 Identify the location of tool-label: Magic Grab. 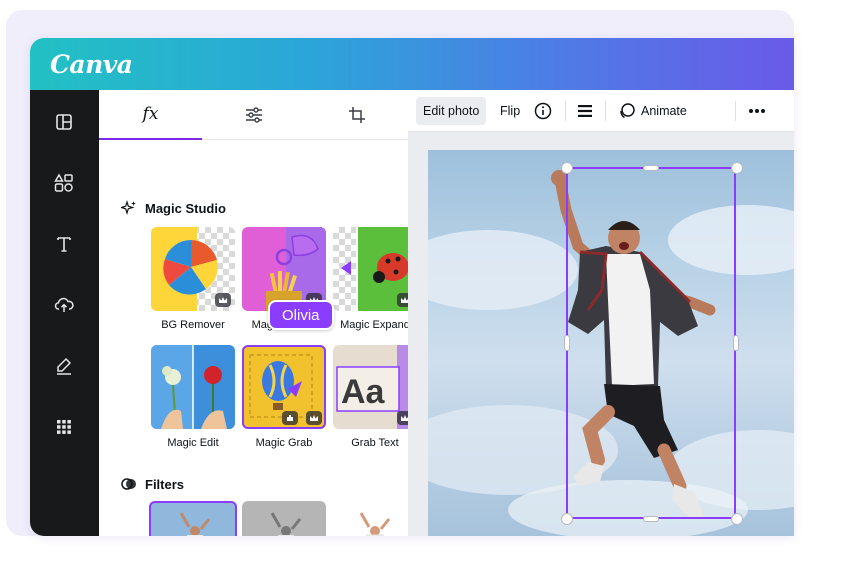
(284, 443).